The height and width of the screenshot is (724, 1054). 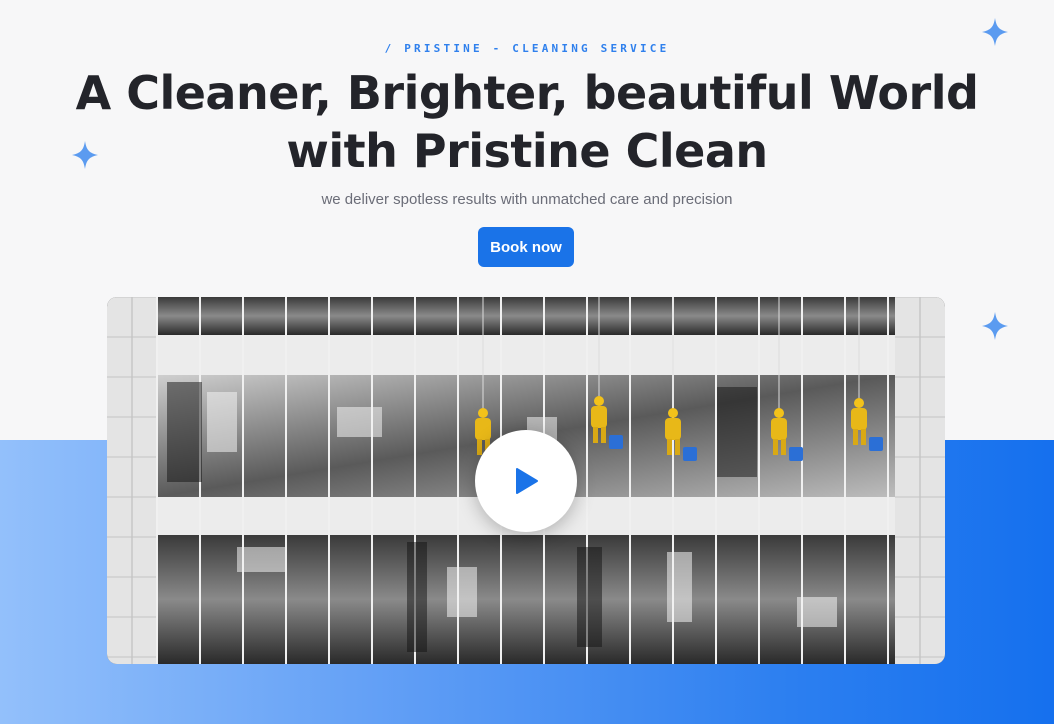 What do you see at coordinates (527, 48) in the screenshot?
I see `eyebrow-label: / PRISTINE - CLEANING SERVICE` at bounding box center [527, 48].